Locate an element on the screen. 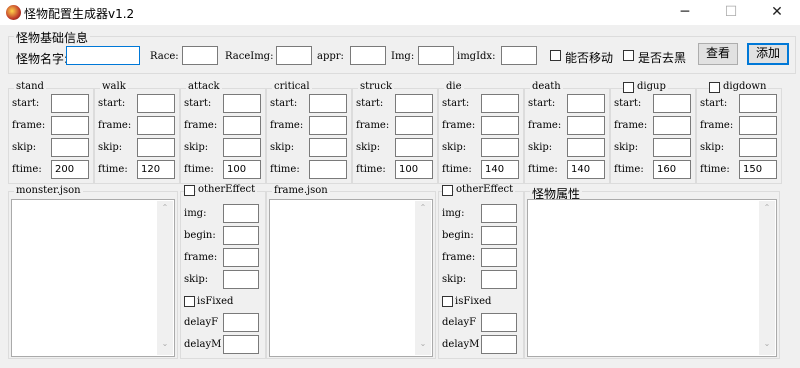  remove-black-checkbox is located at coordinates (628, 55).